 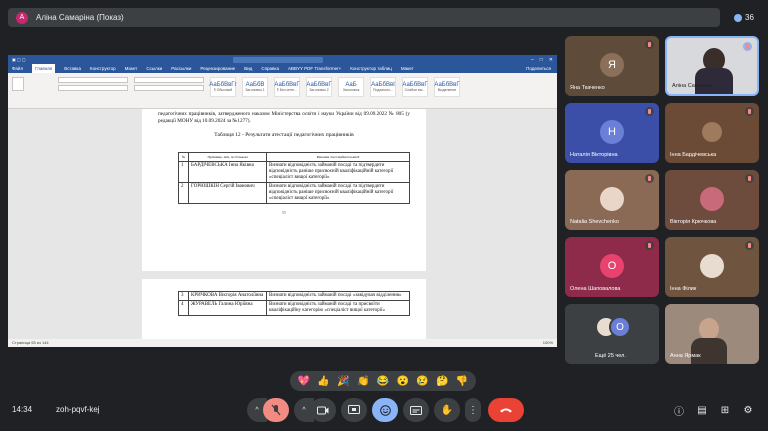 What do you see at coordinates (551, 60) in the screenshot?
I see `close-icon: ✕` at bounding box center [551, 60].